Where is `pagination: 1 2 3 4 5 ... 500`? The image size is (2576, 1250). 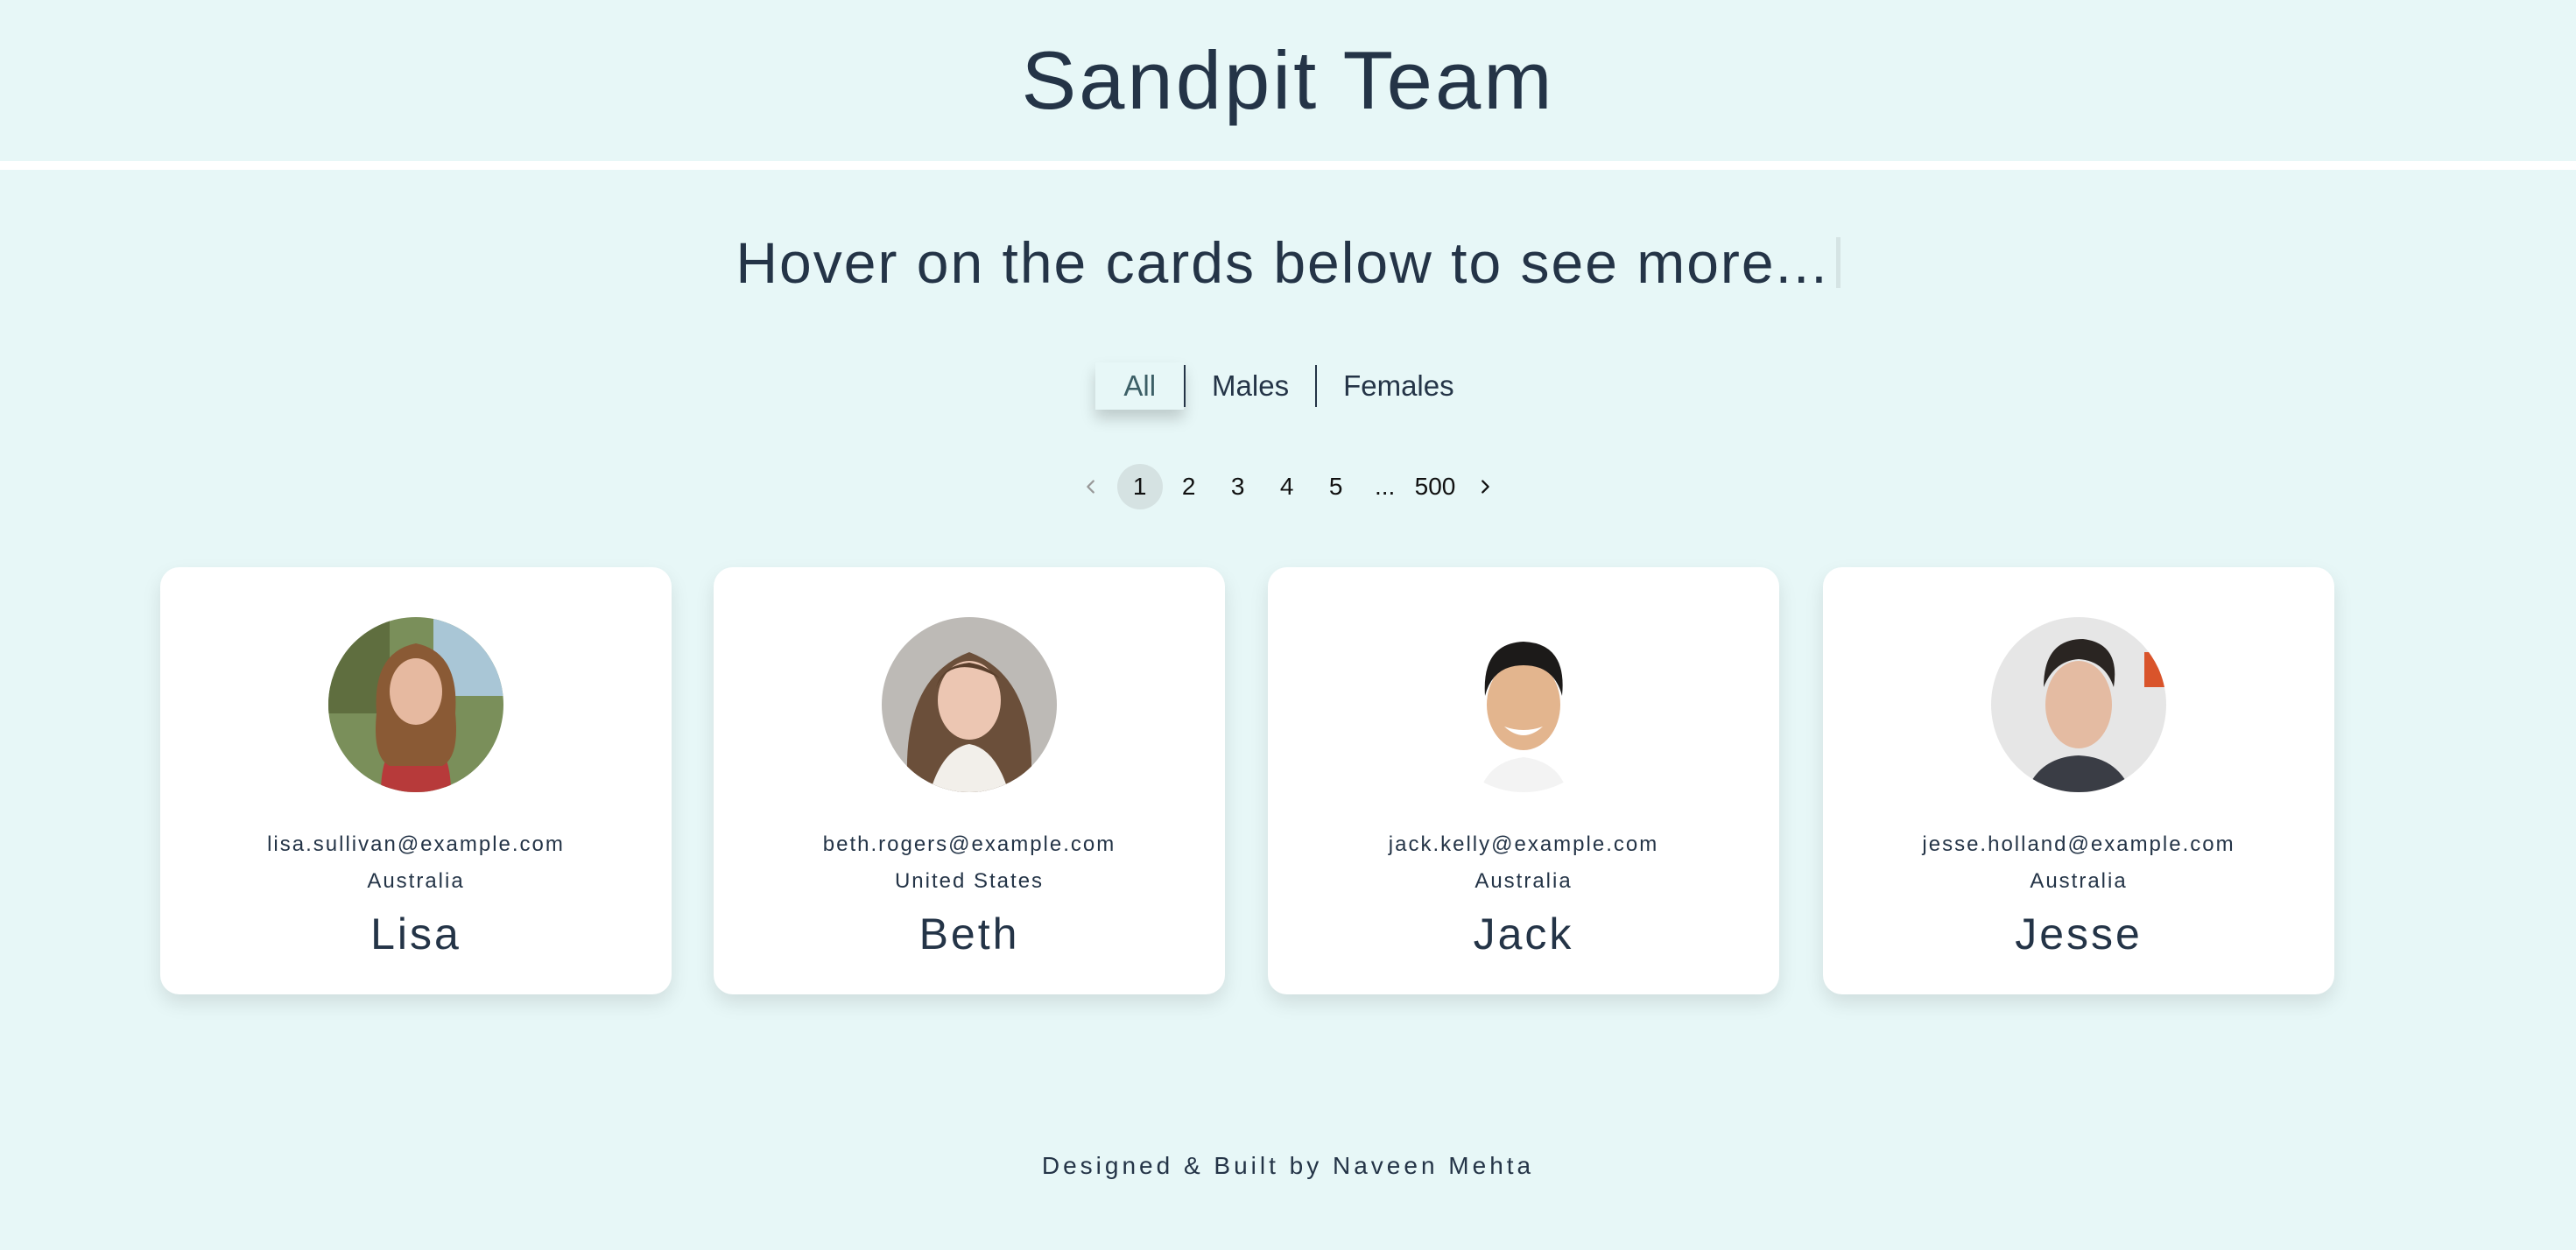
pagination: 1 2 3 4 5 ... 500 is located at coordinates (1288, 486).